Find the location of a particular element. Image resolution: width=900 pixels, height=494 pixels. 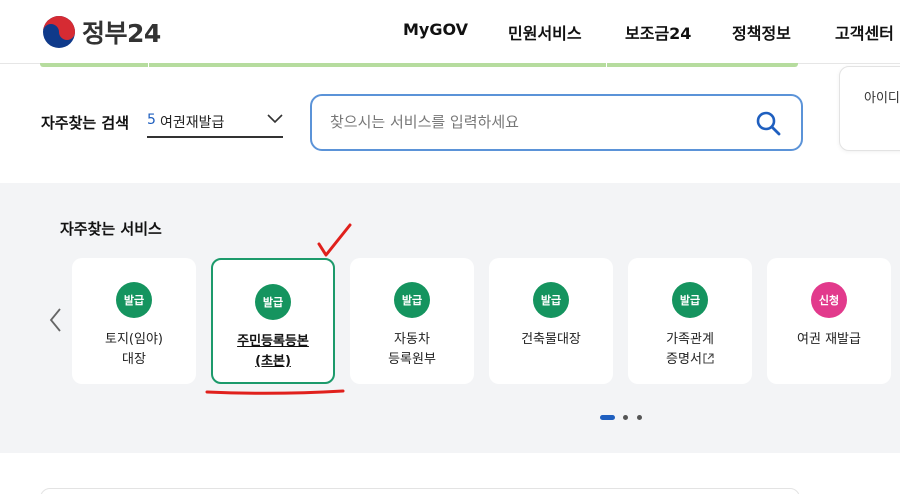

search-box is located at coordinates (556, 122).